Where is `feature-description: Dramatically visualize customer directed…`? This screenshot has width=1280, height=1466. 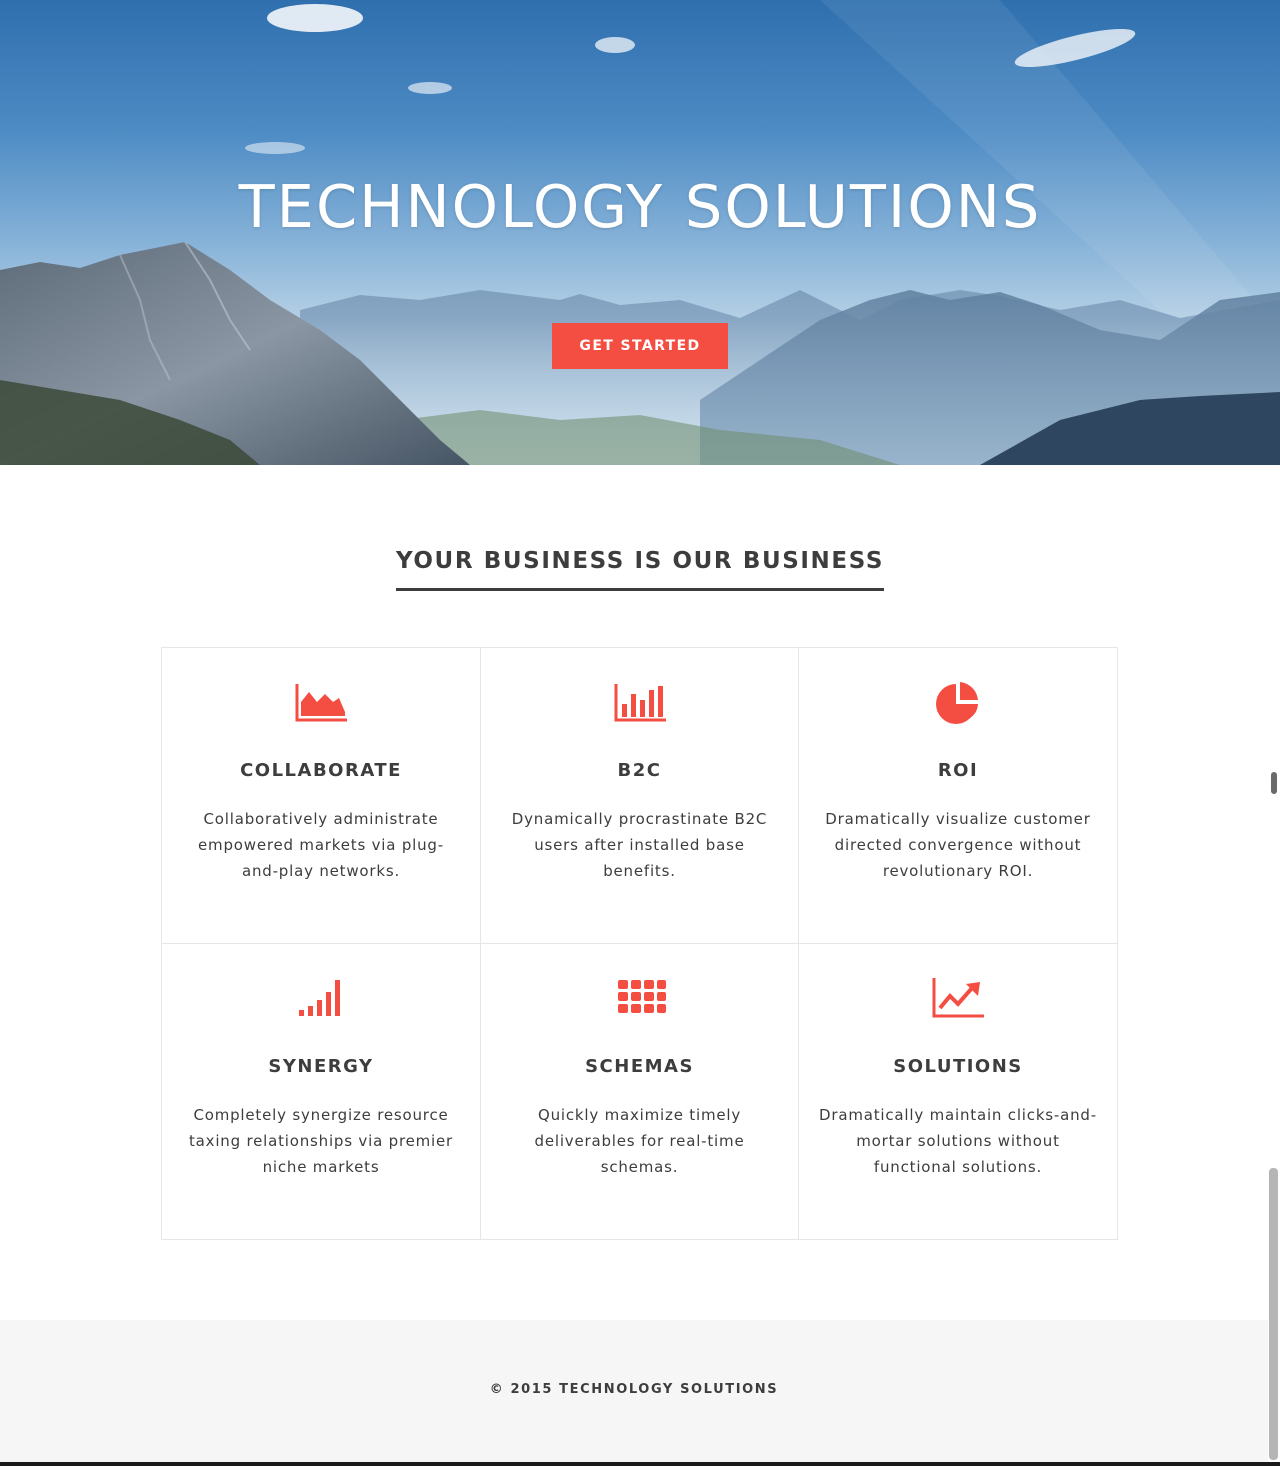 feature-description: Dramatically visualize customer directed… is located at coordinates (958, 845).